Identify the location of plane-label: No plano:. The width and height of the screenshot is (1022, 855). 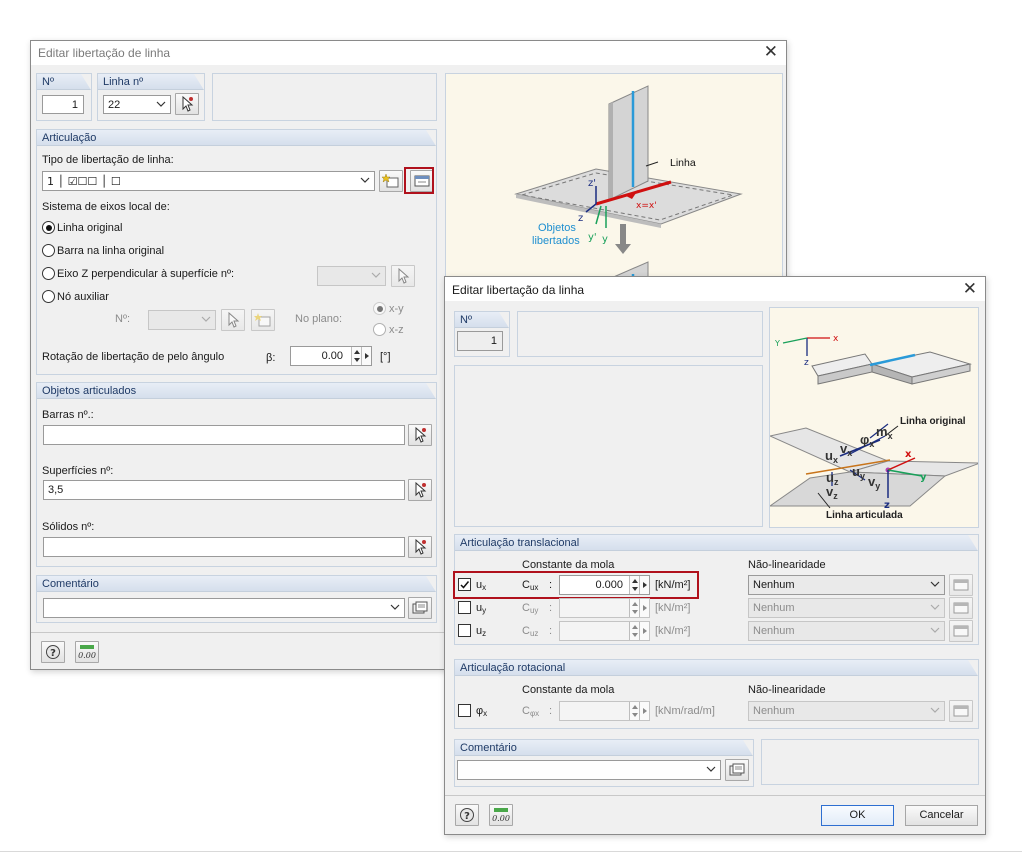
(319, 319).